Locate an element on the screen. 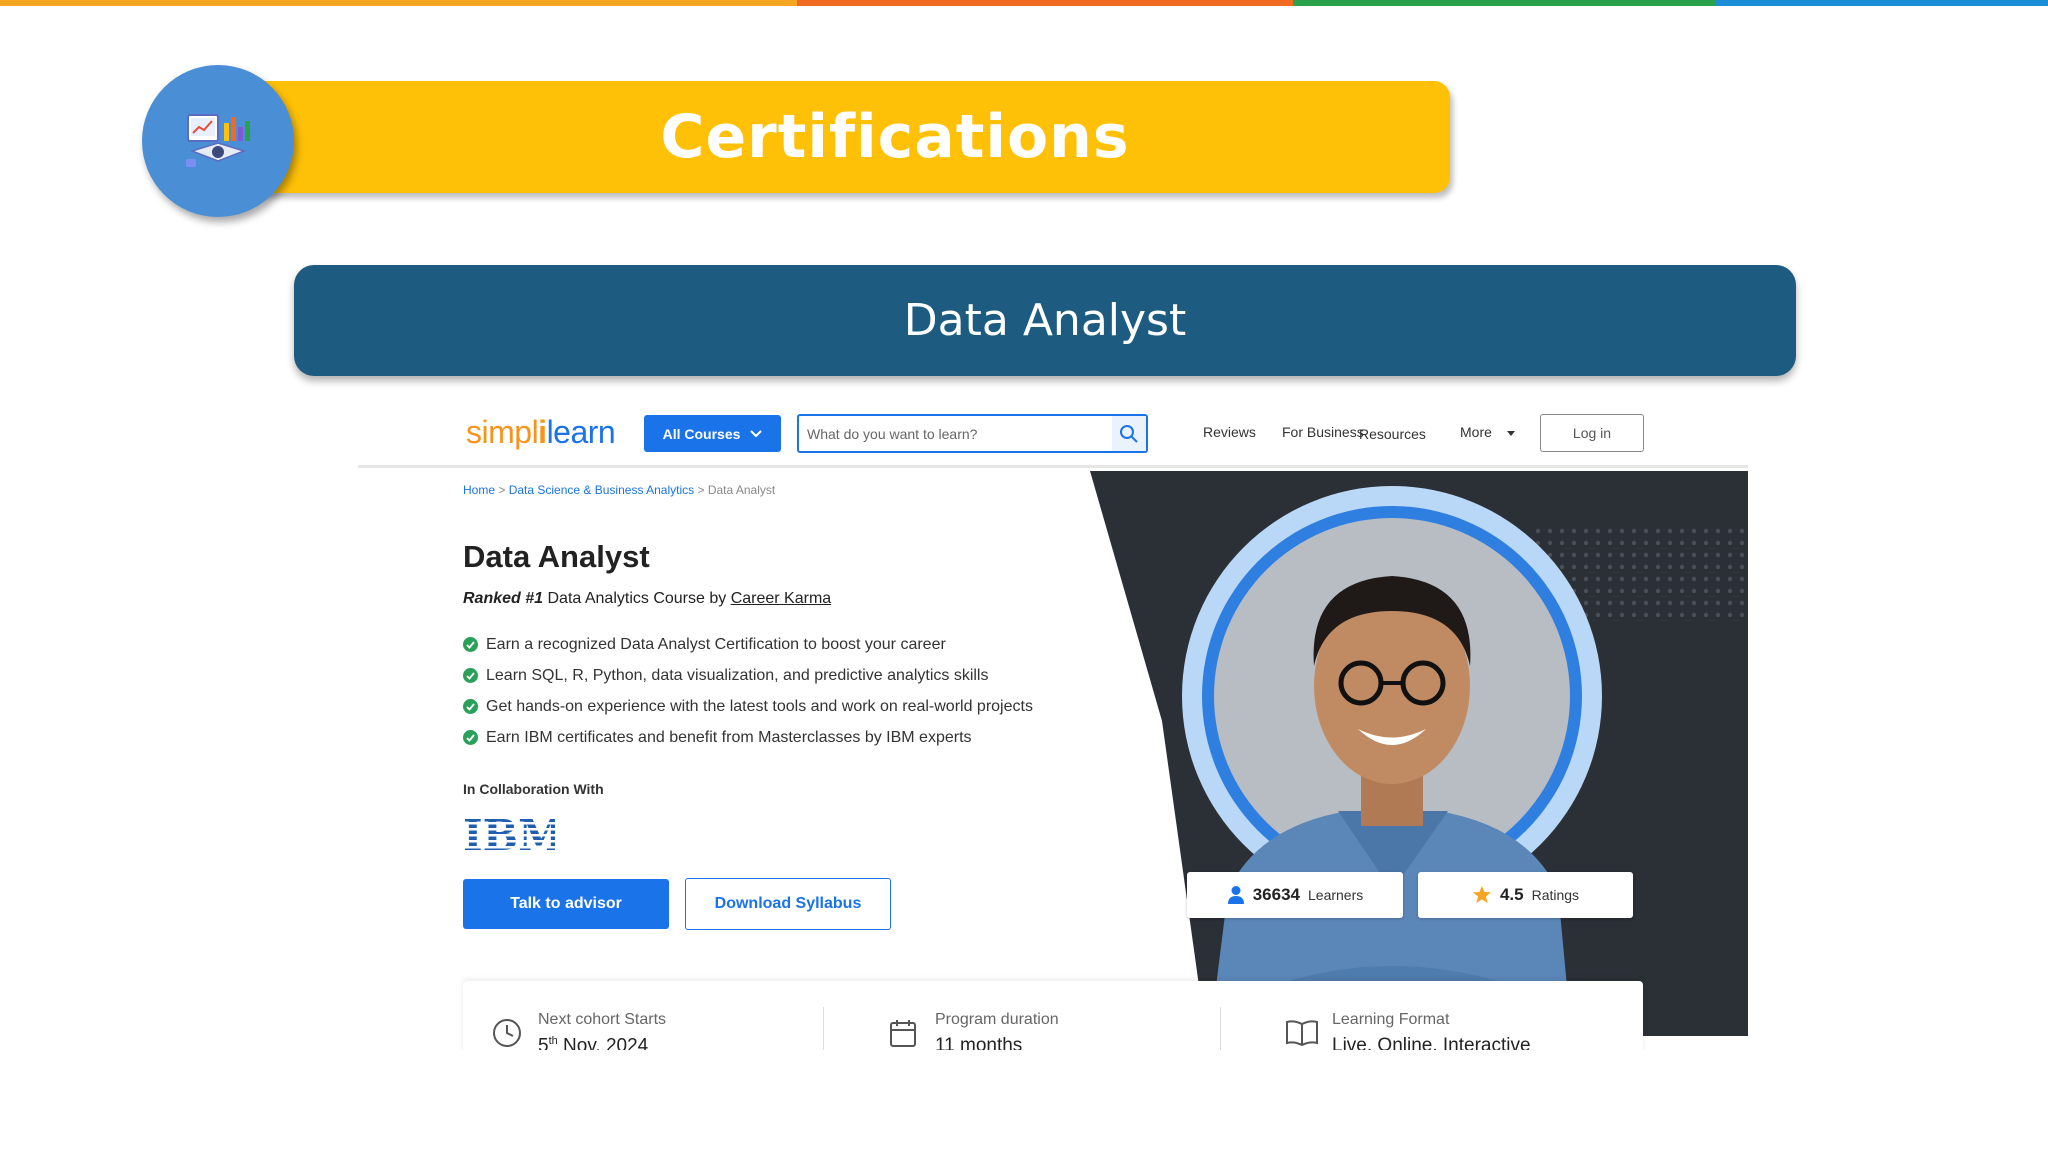  cohort-day-suffix: th is located at coordinates (553, 1041).